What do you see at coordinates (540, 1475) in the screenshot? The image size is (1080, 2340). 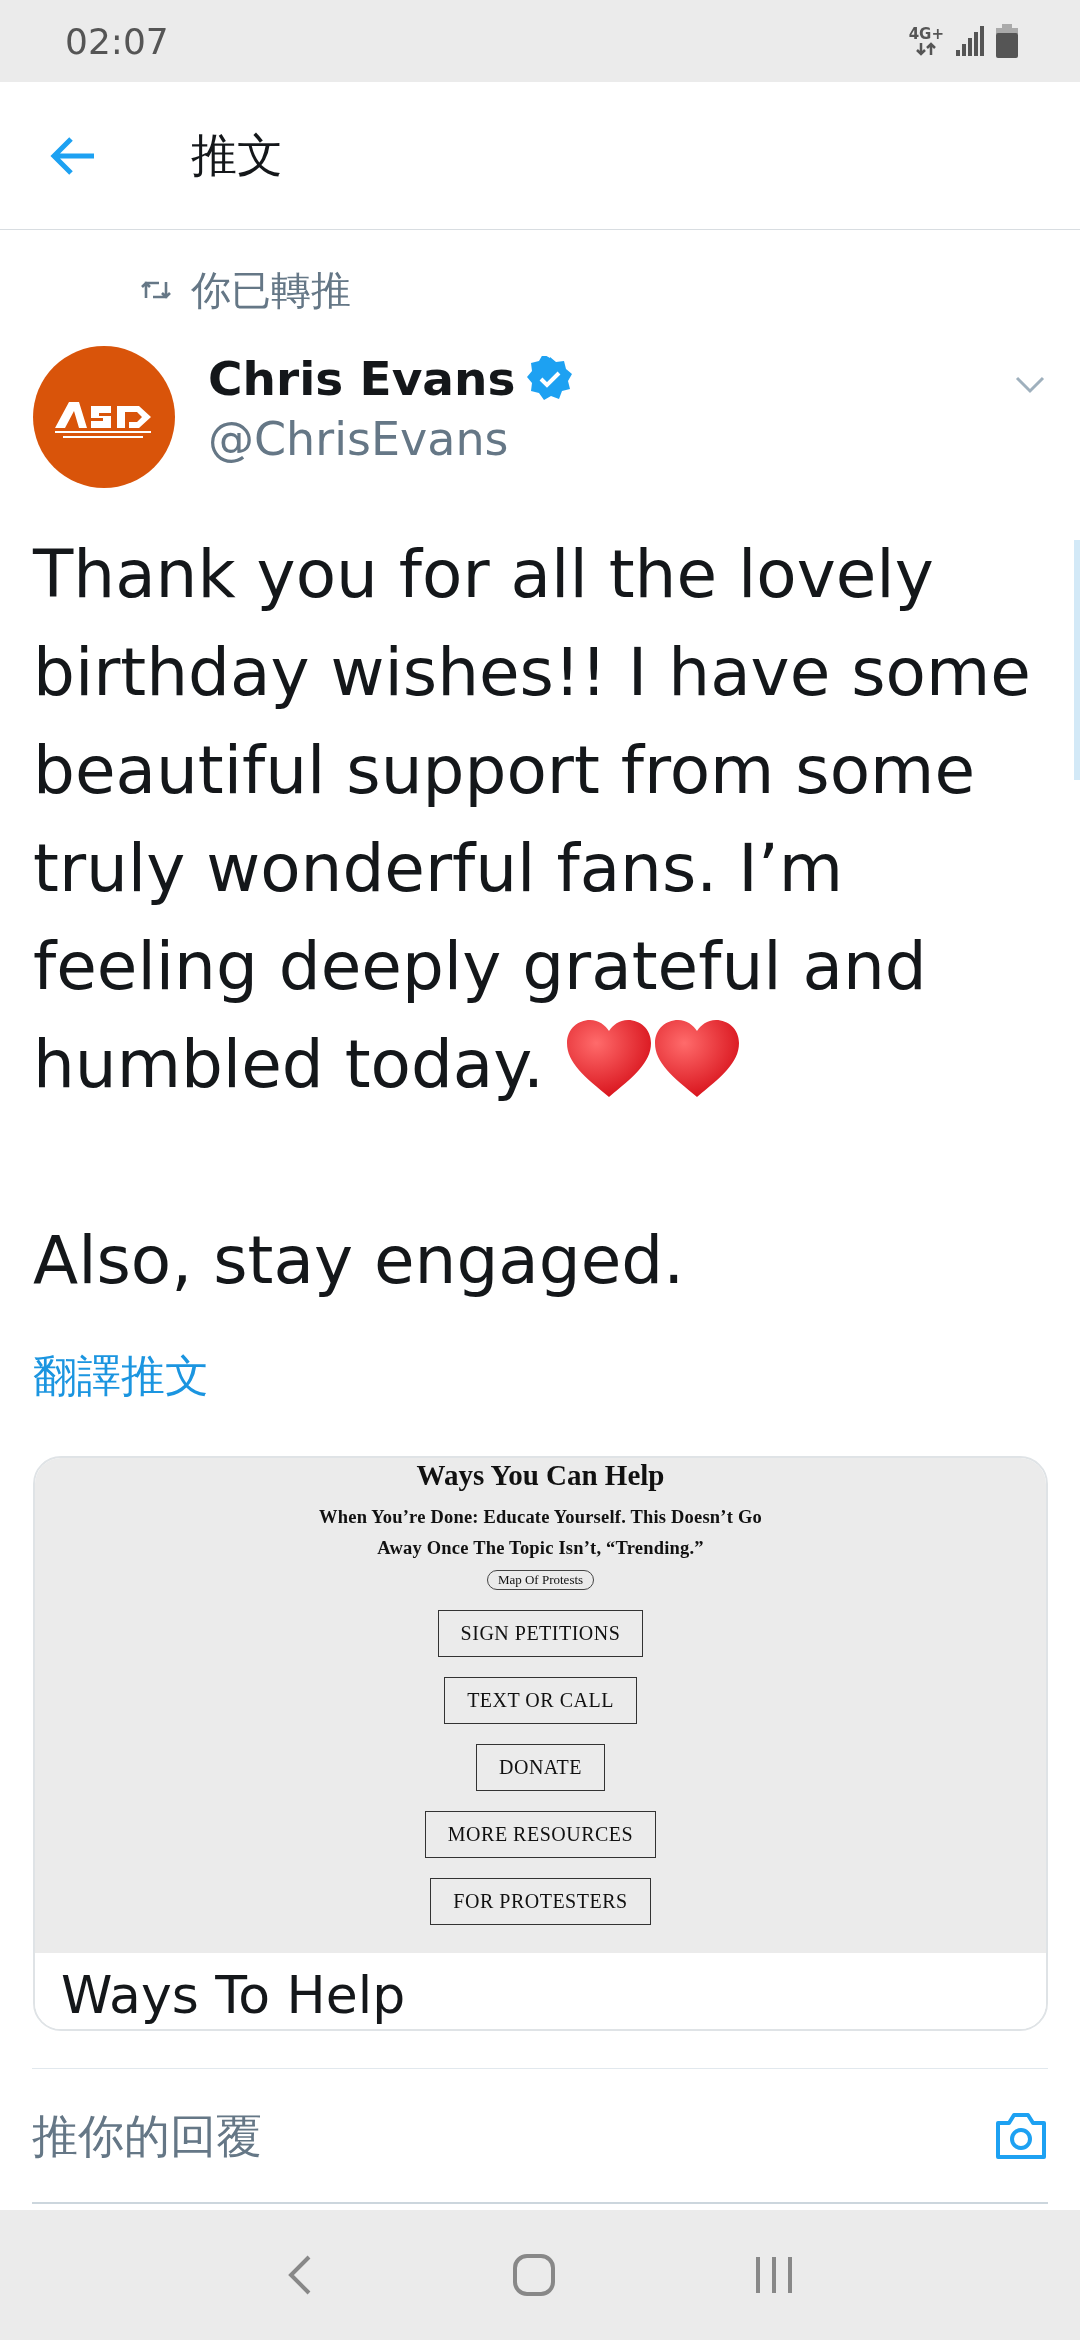 I see `preview-heading: Ways You Can Help` at bounding box center [540, 1475].